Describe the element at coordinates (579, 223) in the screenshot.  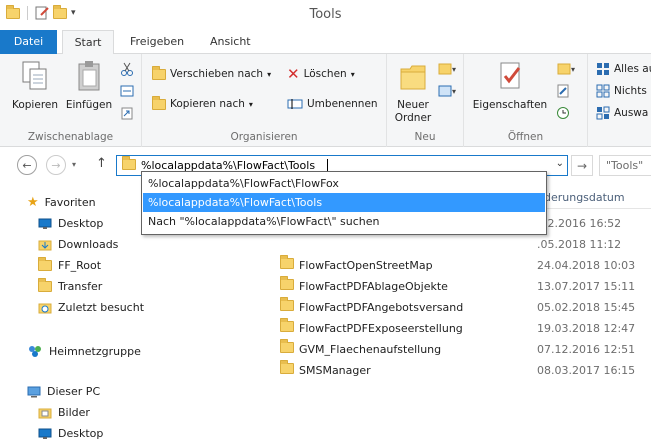
I see `file-date: .12.2016 16:52` at that location.